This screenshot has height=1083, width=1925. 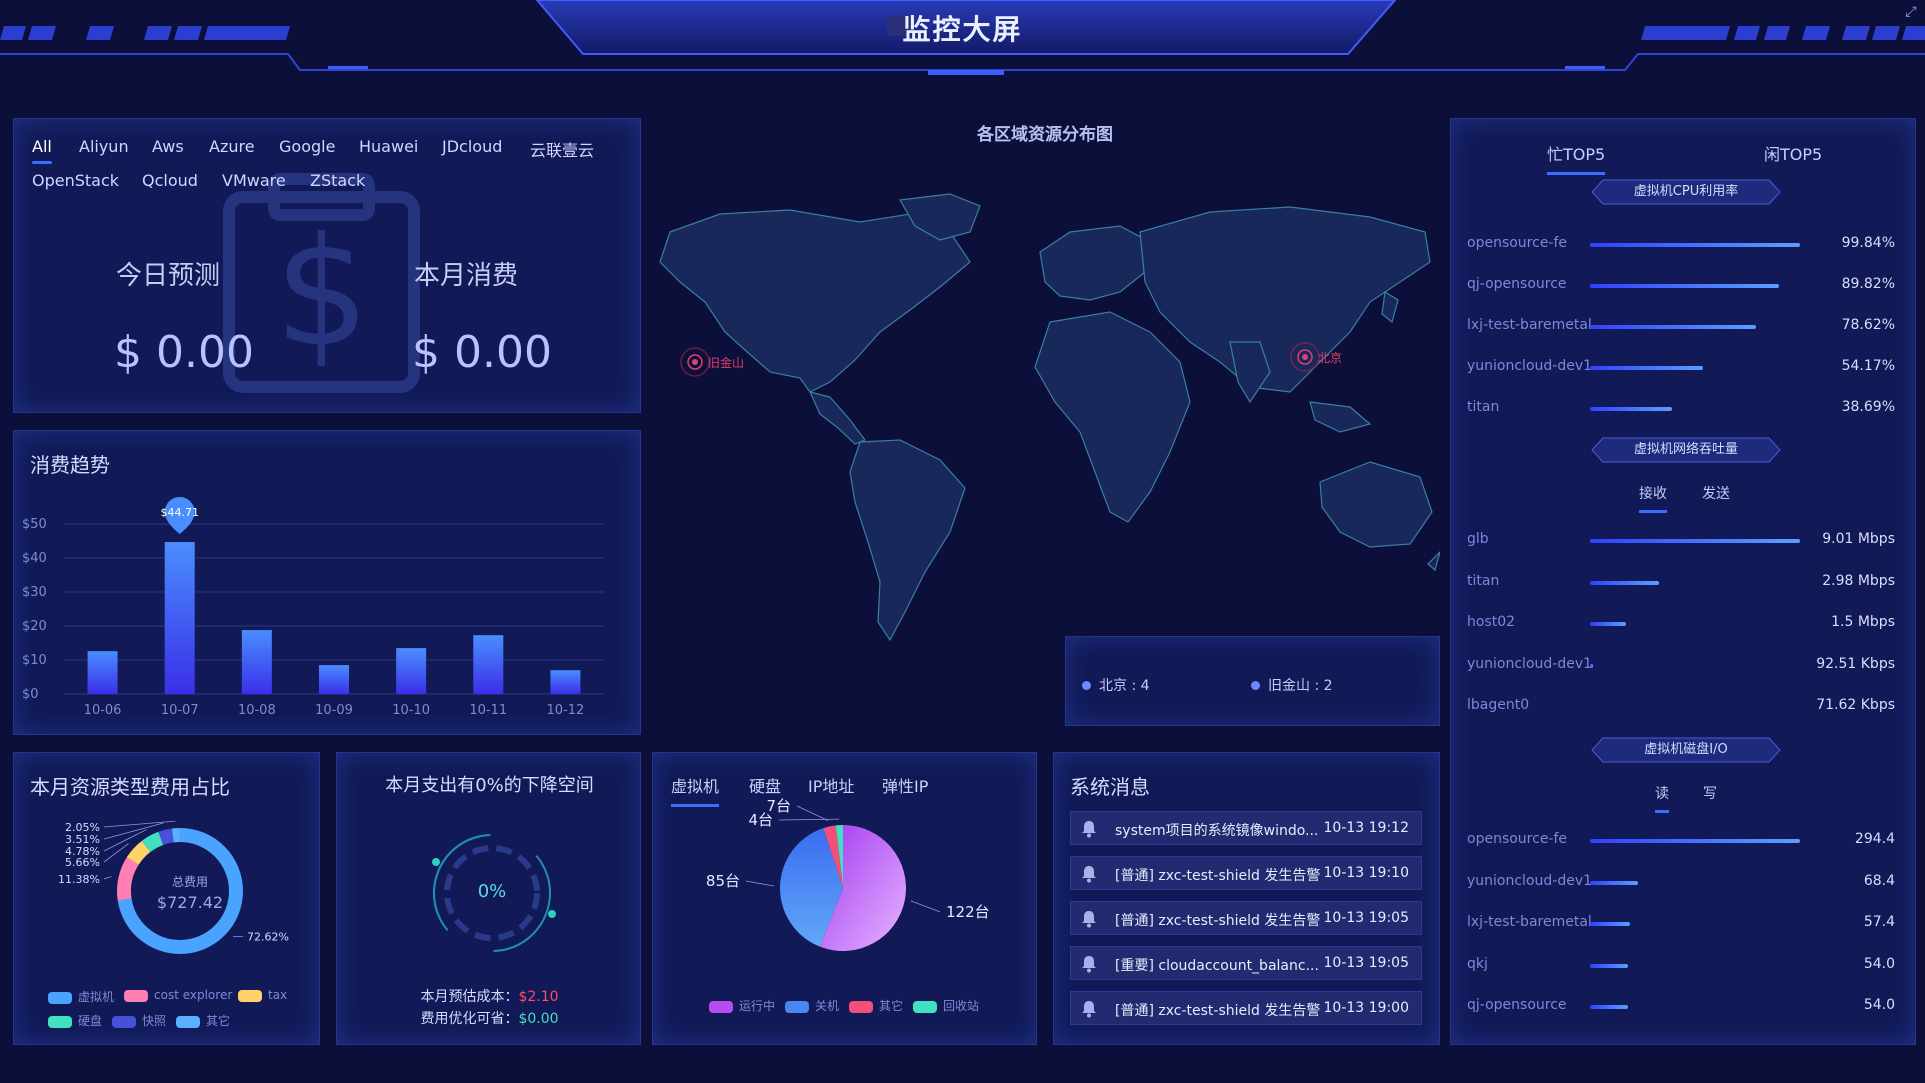 I want to click on rank-name: opensource-fe, so click(x=1517, y=839).